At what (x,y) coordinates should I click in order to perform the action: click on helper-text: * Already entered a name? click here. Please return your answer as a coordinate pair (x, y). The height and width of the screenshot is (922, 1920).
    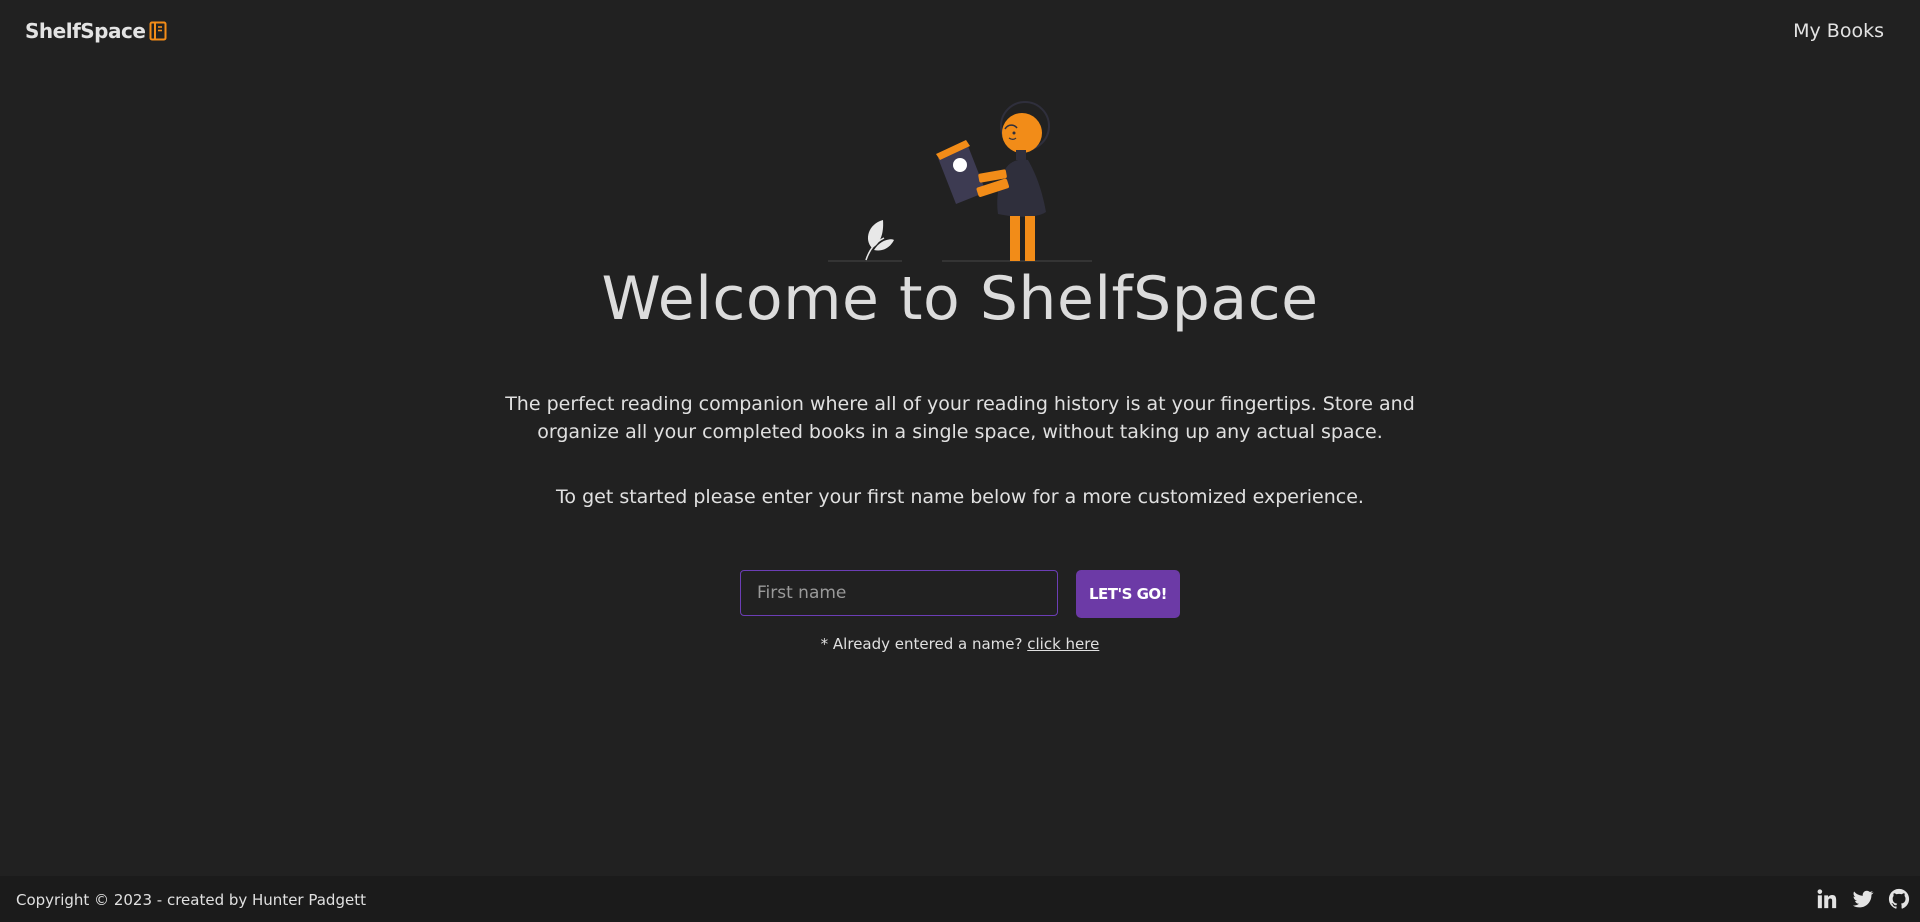
    Looking at the image, I should click on (960, 644).